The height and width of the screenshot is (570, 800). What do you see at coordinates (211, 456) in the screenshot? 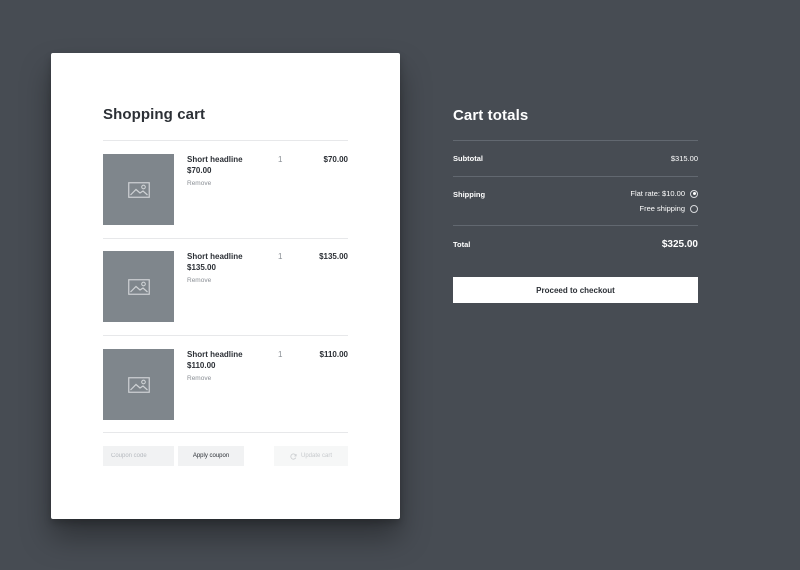
I see `apply-coupon-button: Apply coupon` at bounding box center [211, 456].